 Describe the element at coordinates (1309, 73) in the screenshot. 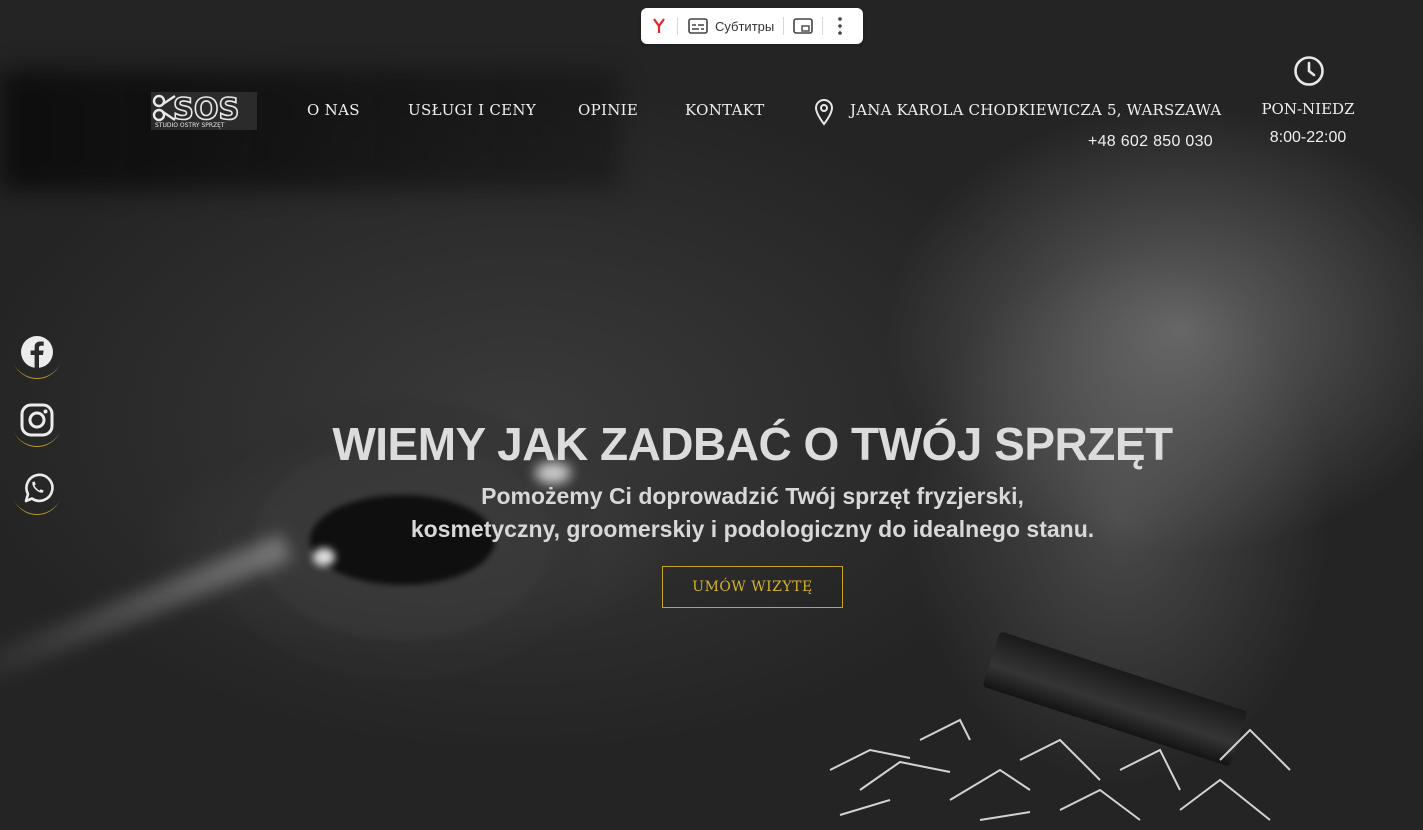

I see `clock-icon` at that location.